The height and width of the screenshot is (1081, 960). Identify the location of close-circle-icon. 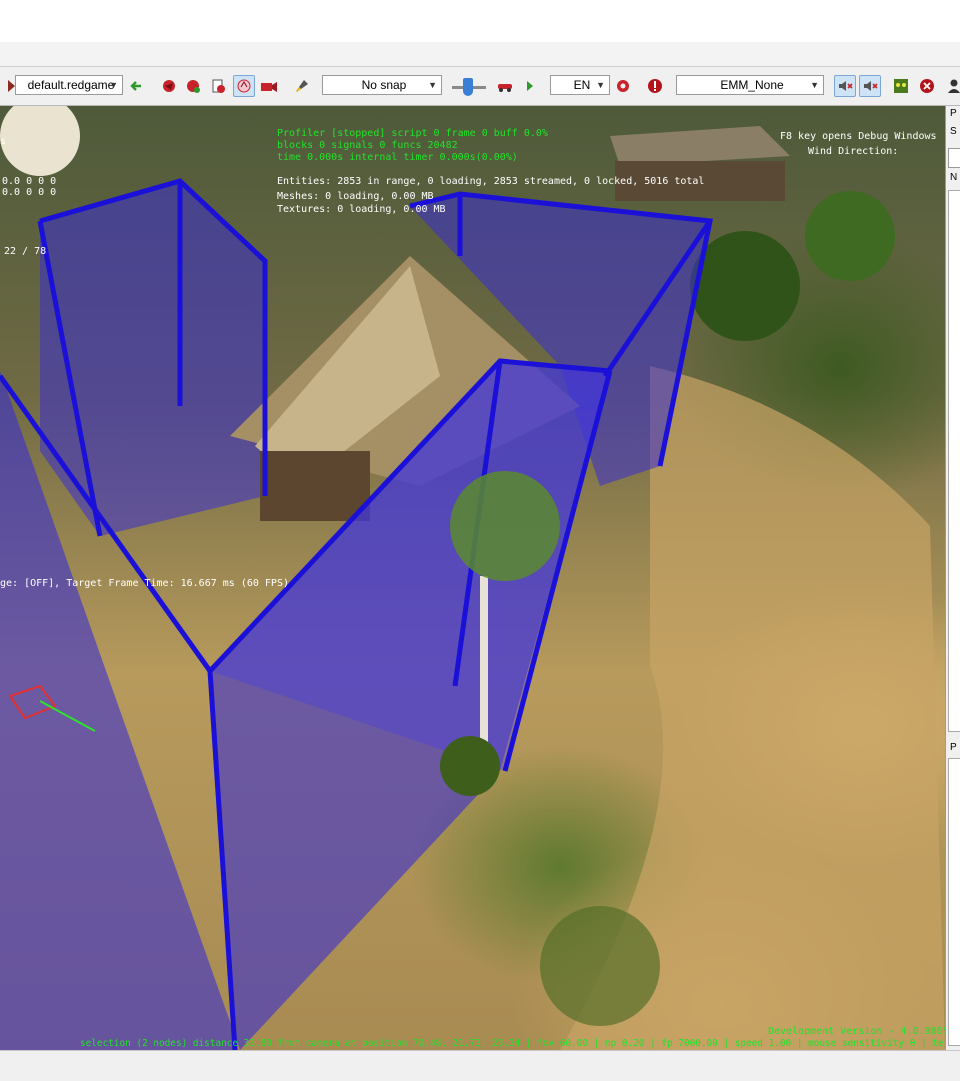
(927, 86).